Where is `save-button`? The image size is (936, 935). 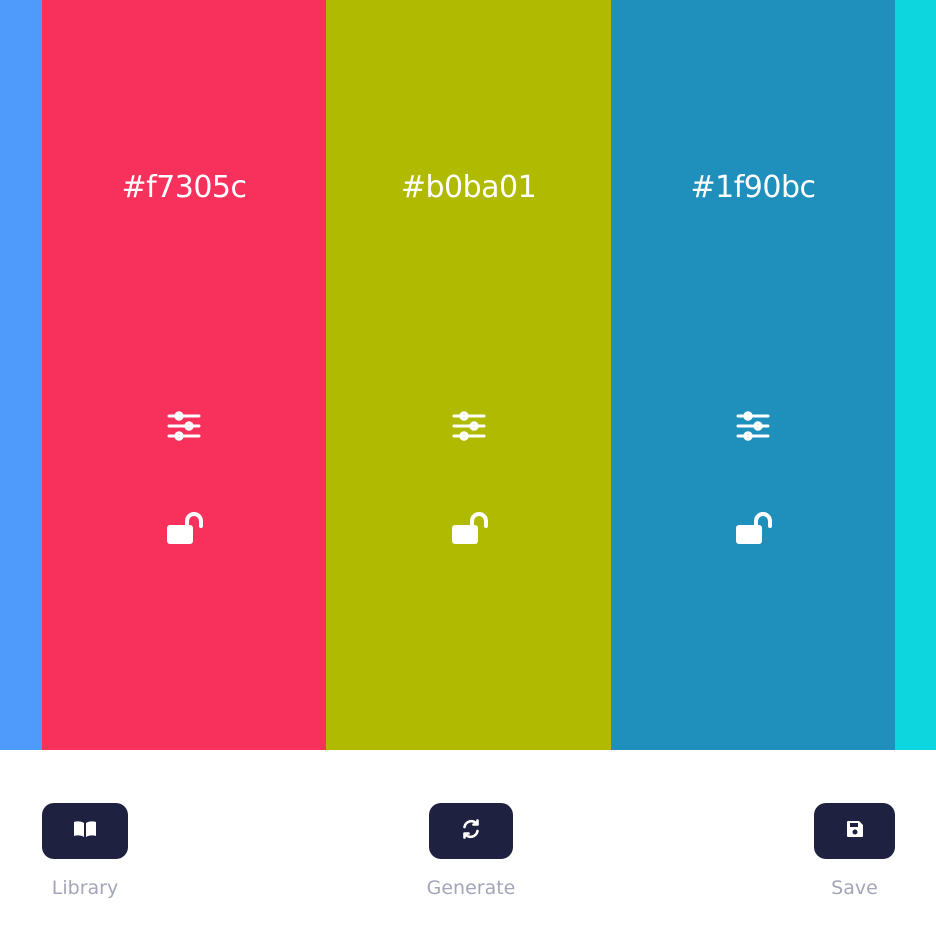
save-button is located at coordinates (854, 831).